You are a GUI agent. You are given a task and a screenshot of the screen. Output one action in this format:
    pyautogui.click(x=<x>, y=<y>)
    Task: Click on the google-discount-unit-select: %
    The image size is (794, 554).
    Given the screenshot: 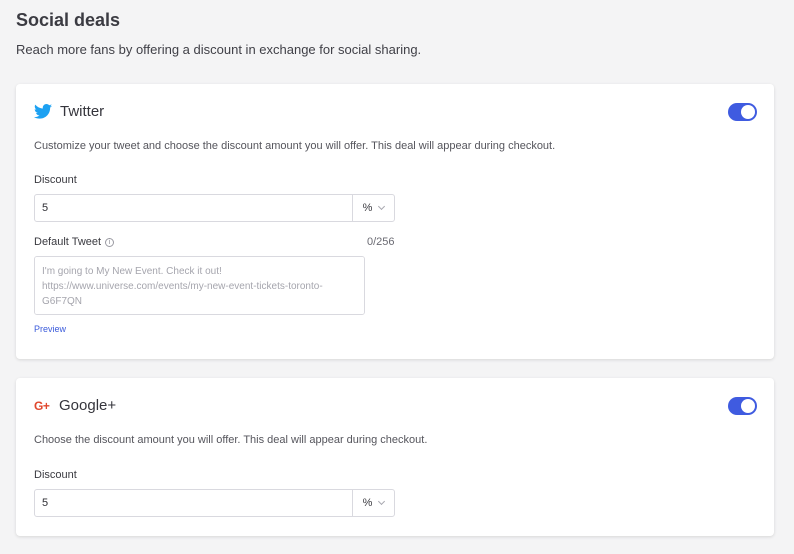 What is the action you would take?
    pyautogui.click(x=373, y=503)
    